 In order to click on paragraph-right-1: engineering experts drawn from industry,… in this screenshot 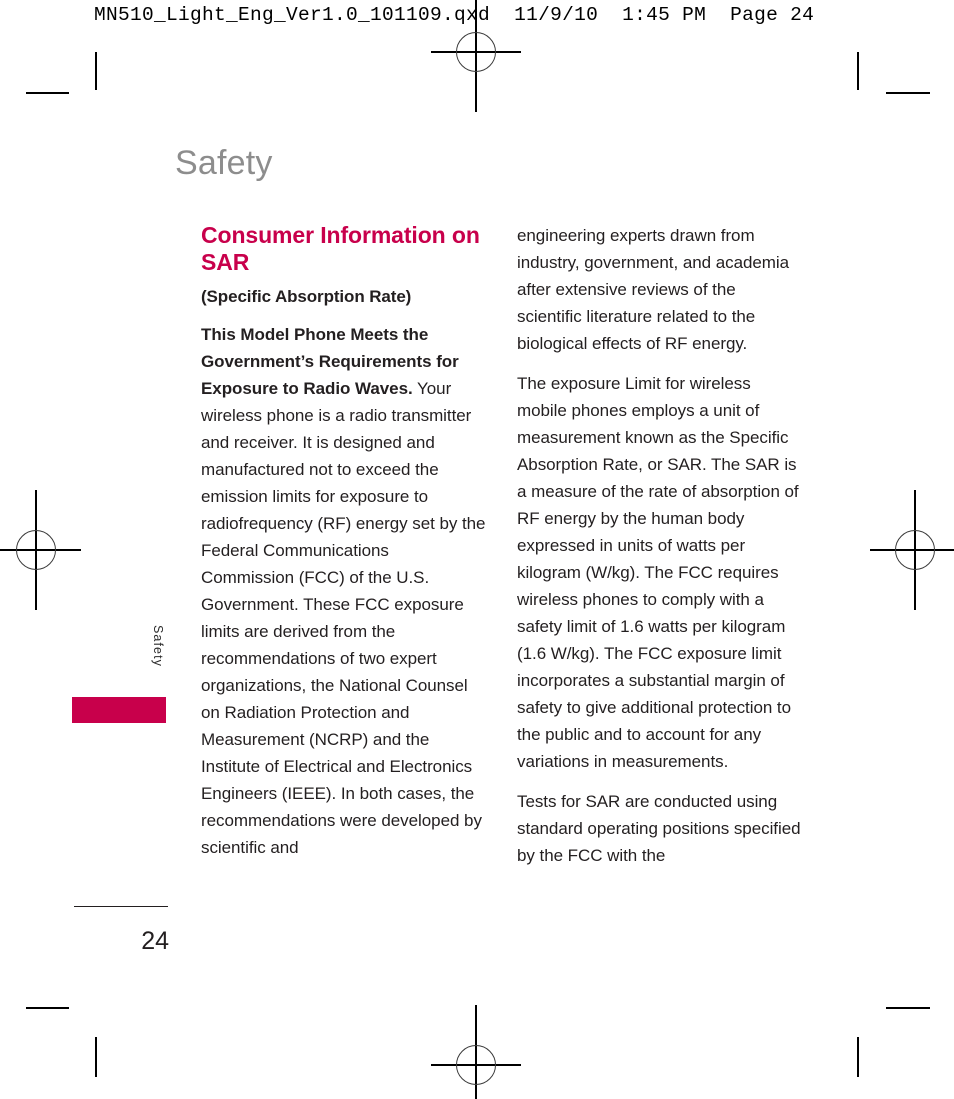, I will do `click(653, 289)`.